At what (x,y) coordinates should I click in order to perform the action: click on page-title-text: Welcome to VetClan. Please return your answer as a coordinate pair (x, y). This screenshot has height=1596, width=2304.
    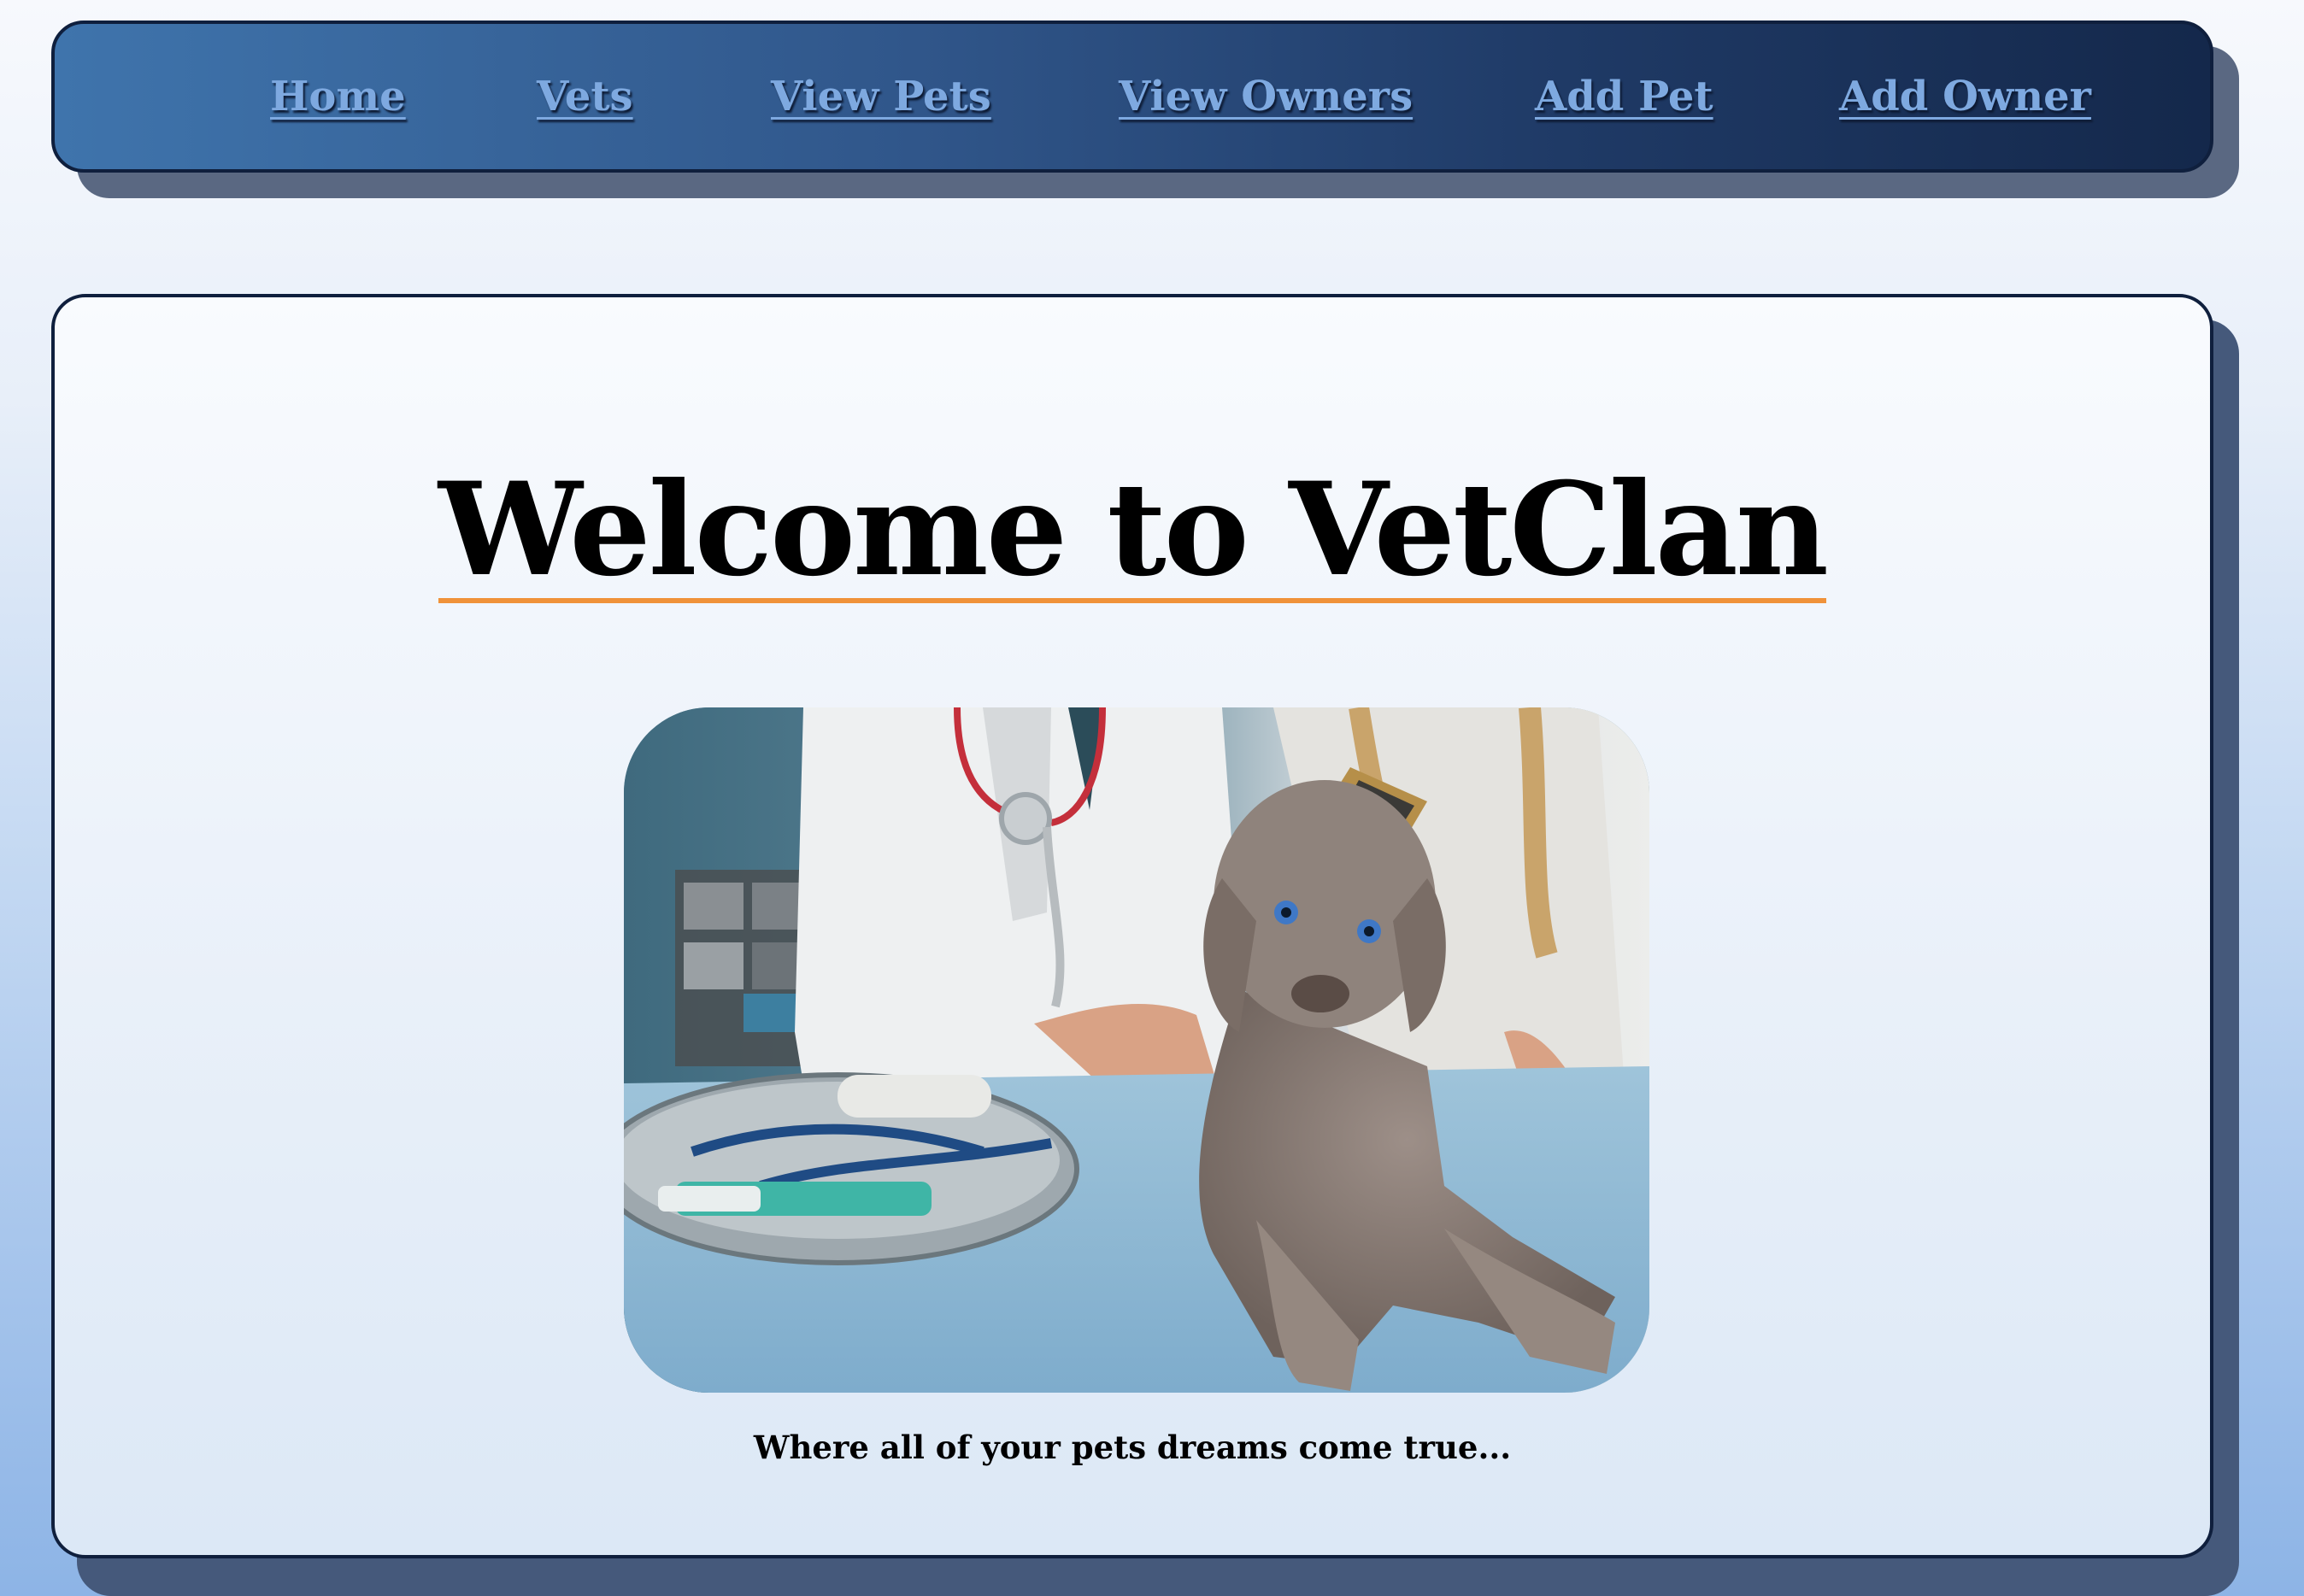
    Looking at the image, I should click on (1133, 530).